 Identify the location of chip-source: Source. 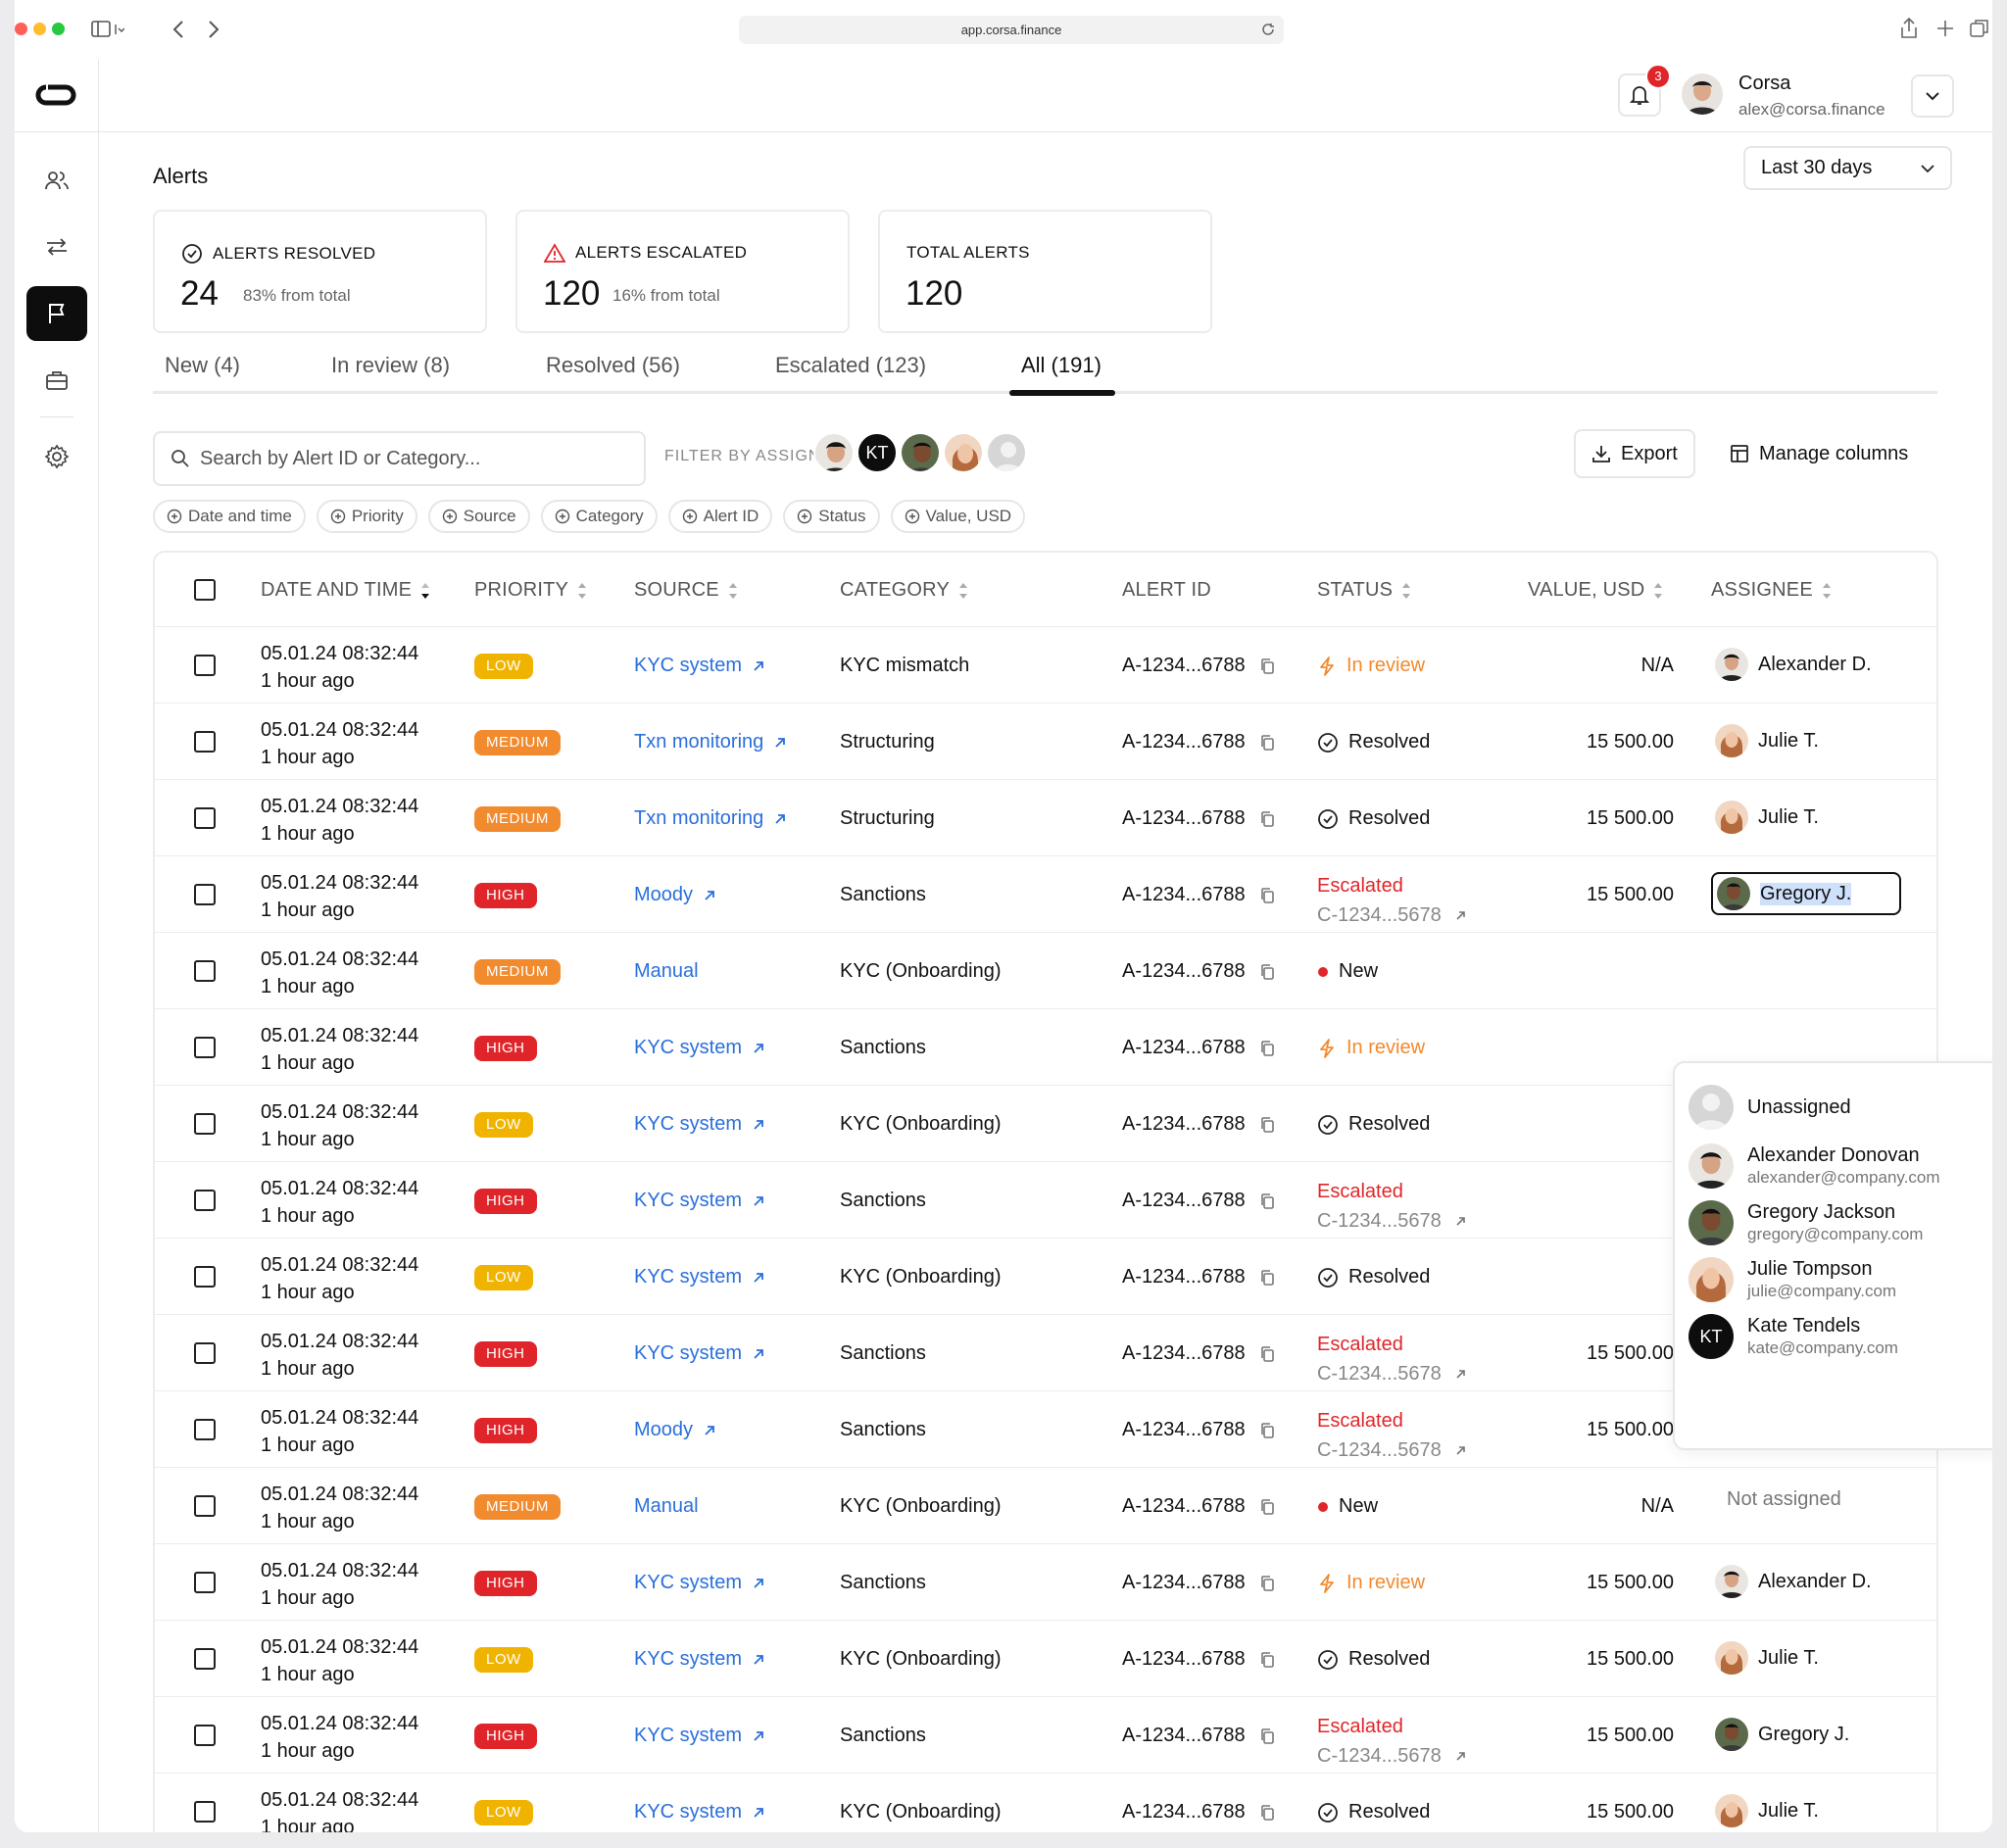
(478, 516).